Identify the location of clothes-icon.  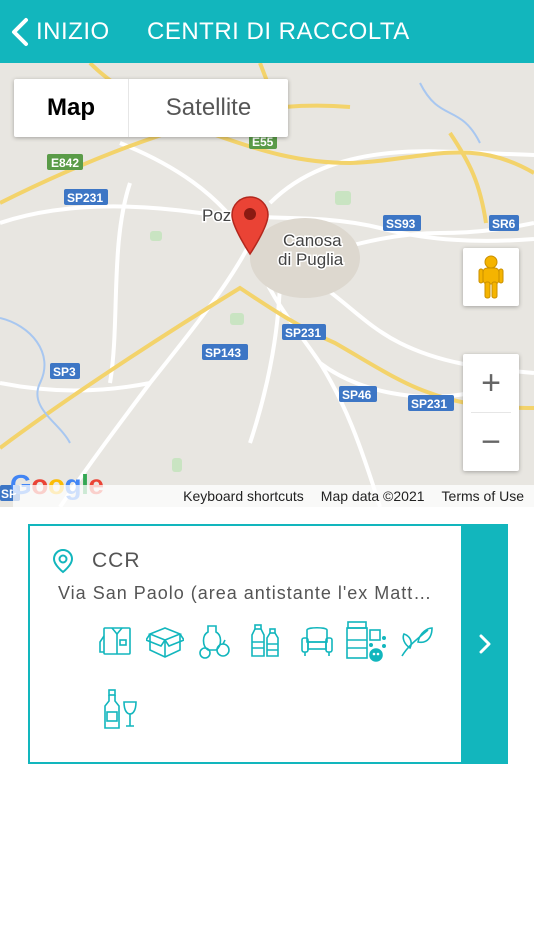
(117, 641).